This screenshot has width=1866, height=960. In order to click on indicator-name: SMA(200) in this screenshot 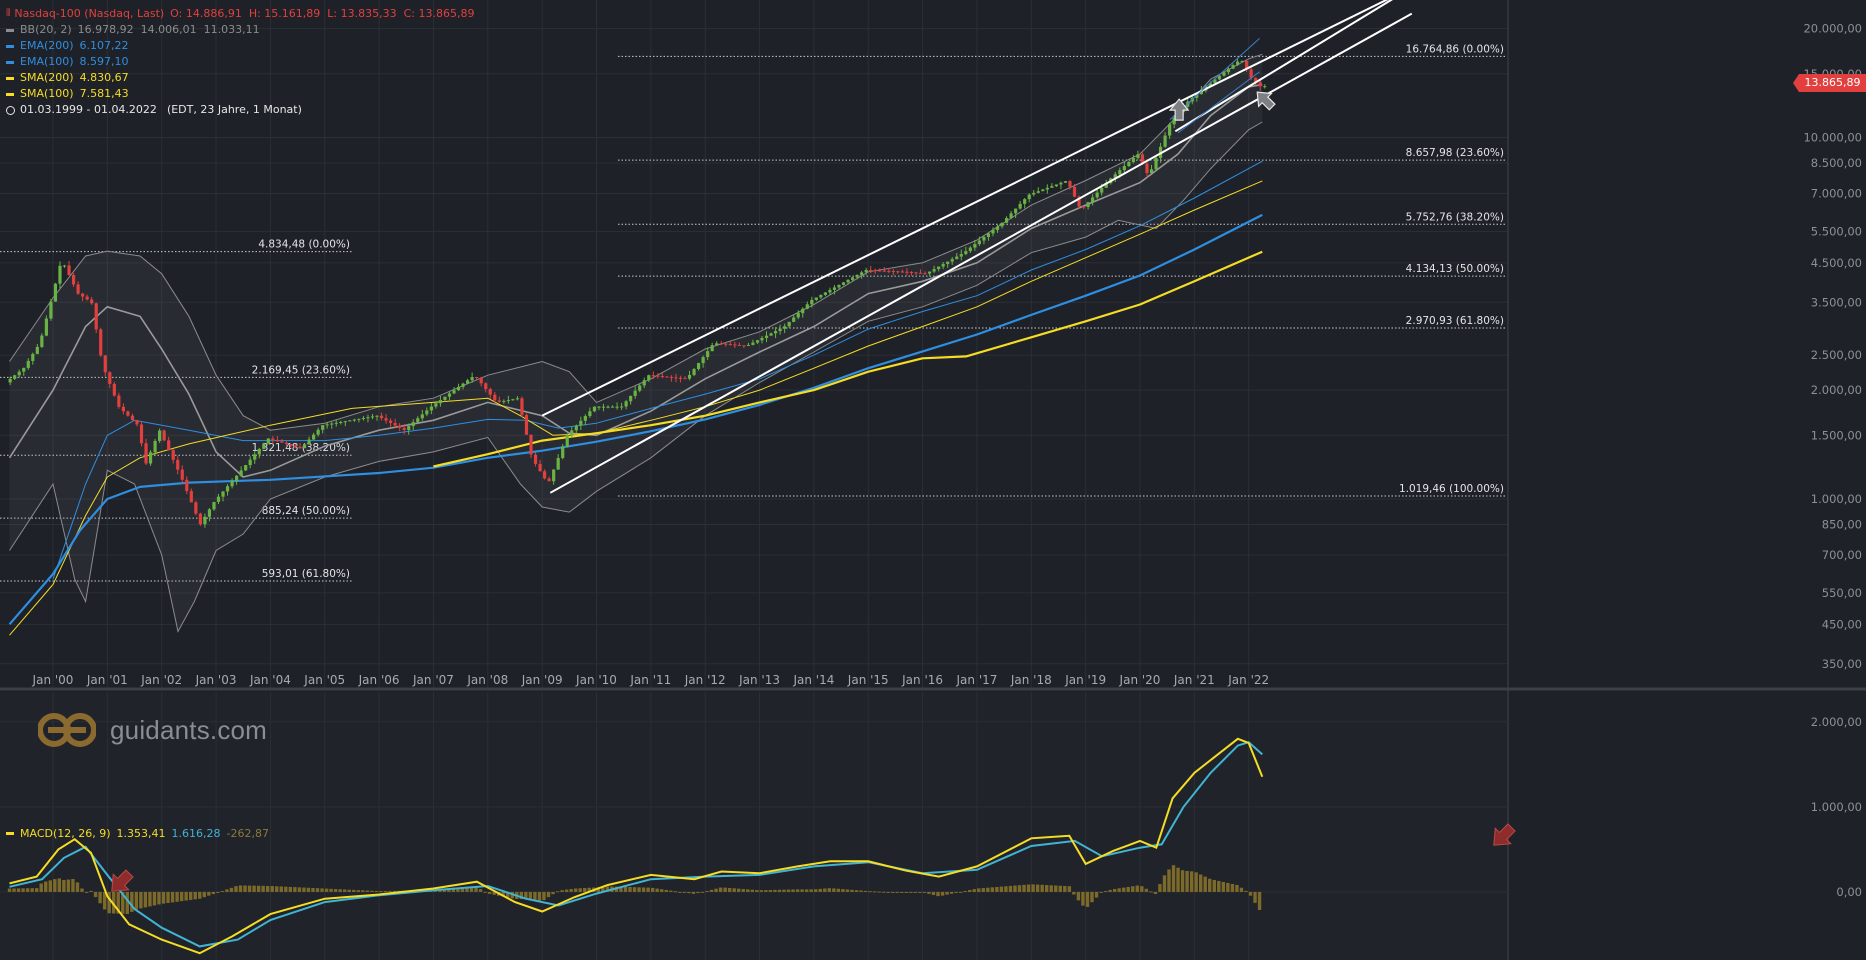, I will do `click(47, 77)`.